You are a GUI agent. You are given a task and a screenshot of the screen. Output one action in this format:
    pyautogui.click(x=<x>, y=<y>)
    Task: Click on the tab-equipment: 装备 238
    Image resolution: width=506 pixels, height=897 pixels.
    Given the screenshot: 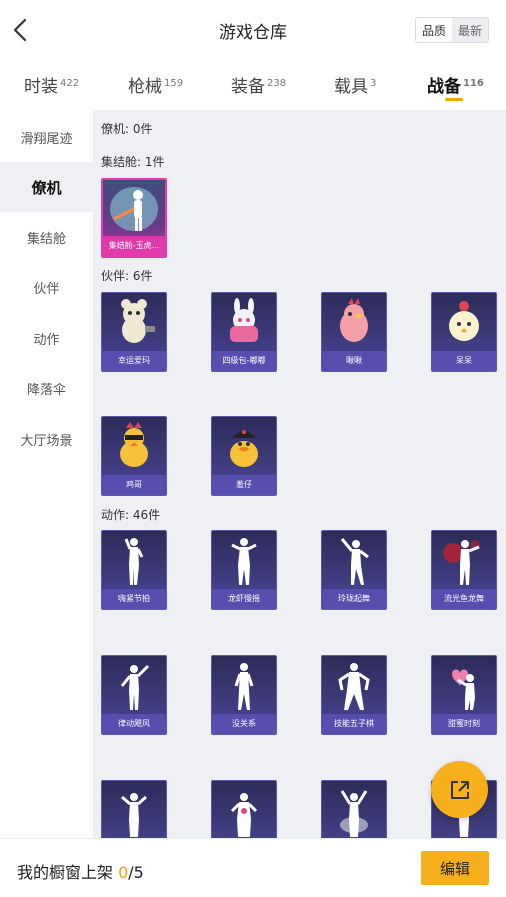 What is the action you would take?
    pyautogui.click(x=258, y=84)
    